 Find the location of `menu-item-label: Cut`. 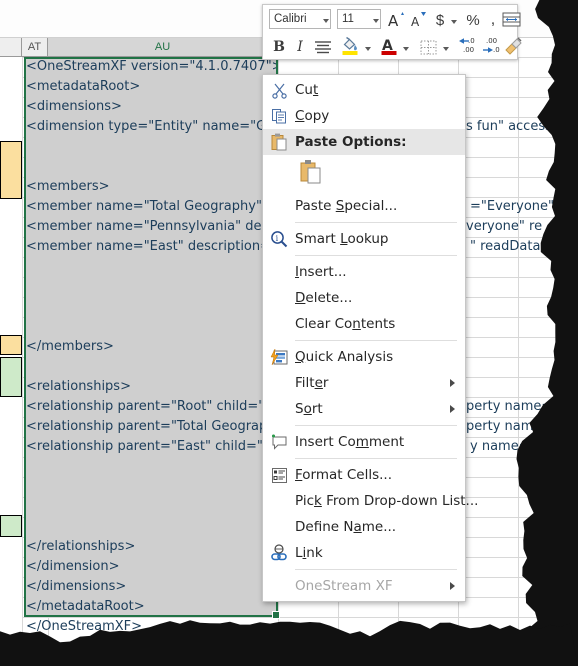

menu-item-label: Cut is located at coordinates (307, 90).